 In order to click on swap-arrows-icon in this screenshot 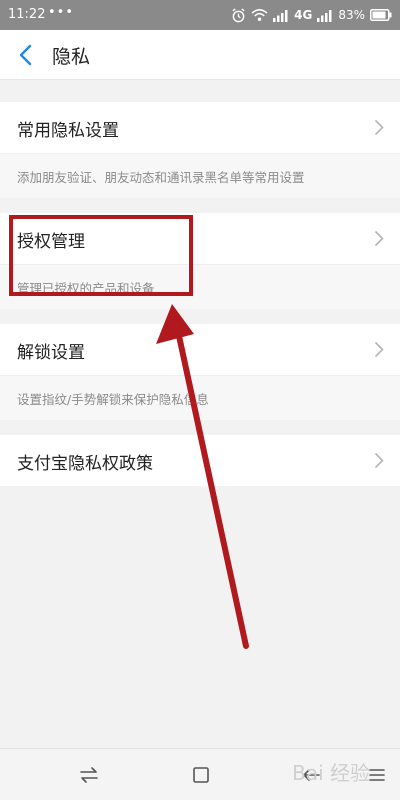, I will do `click(89, 775)`.